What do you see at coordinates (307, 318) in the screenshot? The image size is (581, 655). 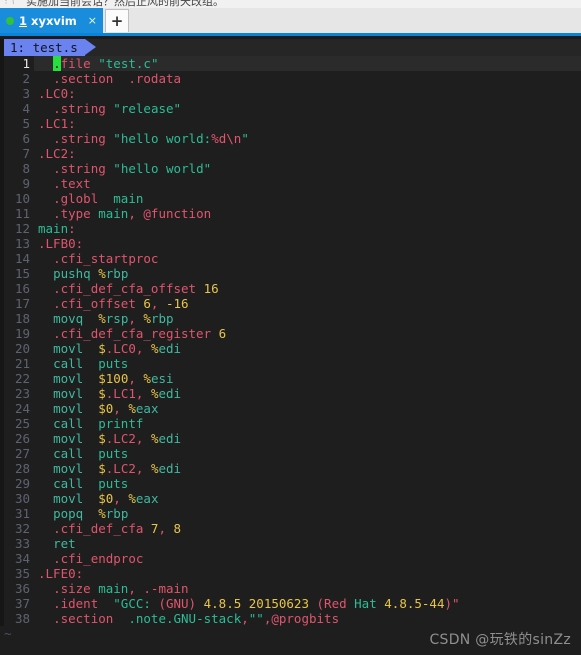 I see `code-text: movq %rsp, %rbp` at bounding box center [307, 318].